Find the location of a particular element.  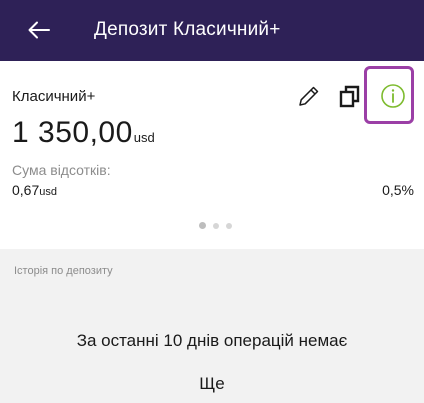

interest-rate: 0,5% is located at coordinates (398, 190).